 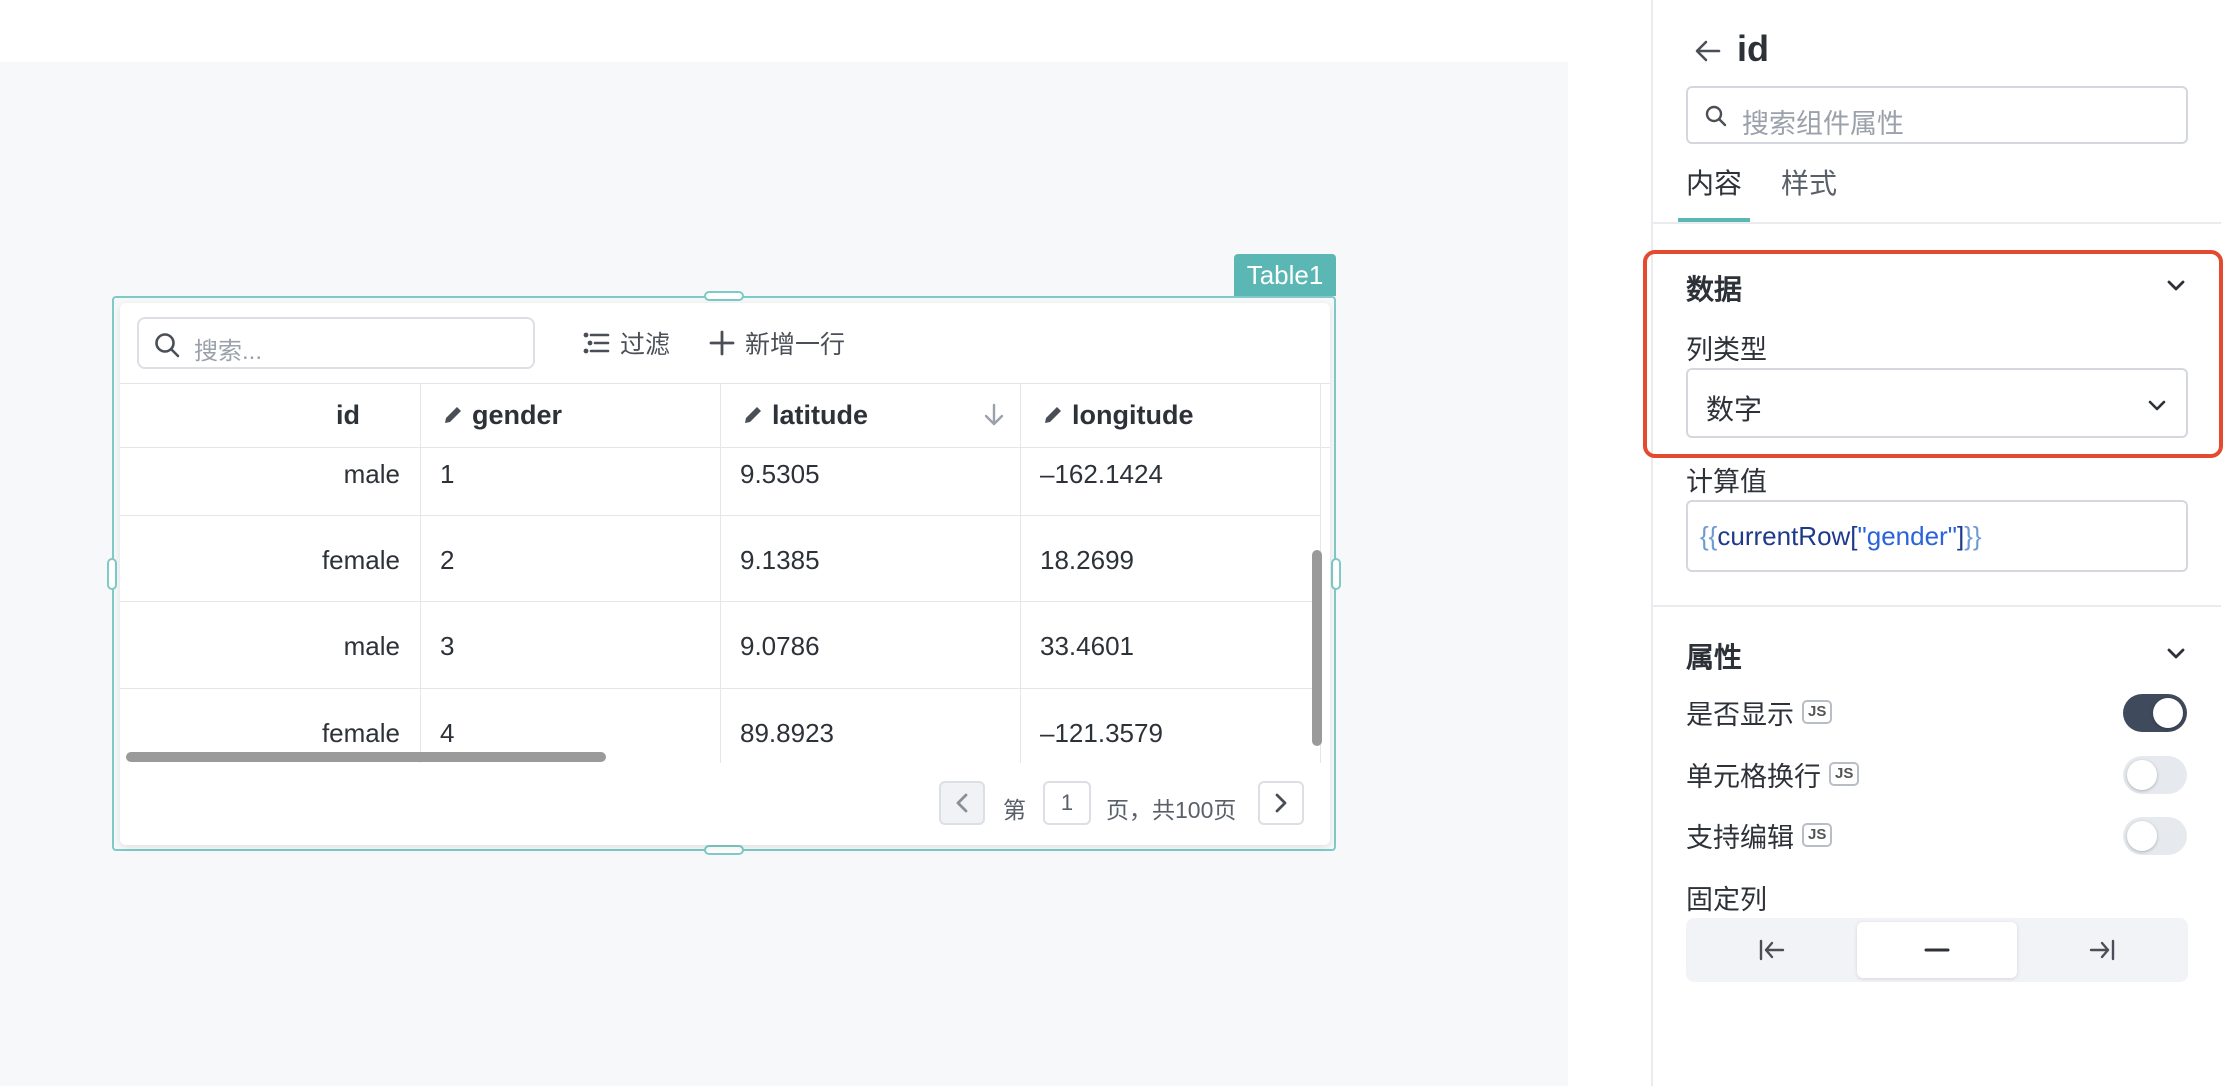 I want to click on visible-toggle, so click(x=2155, y=713).